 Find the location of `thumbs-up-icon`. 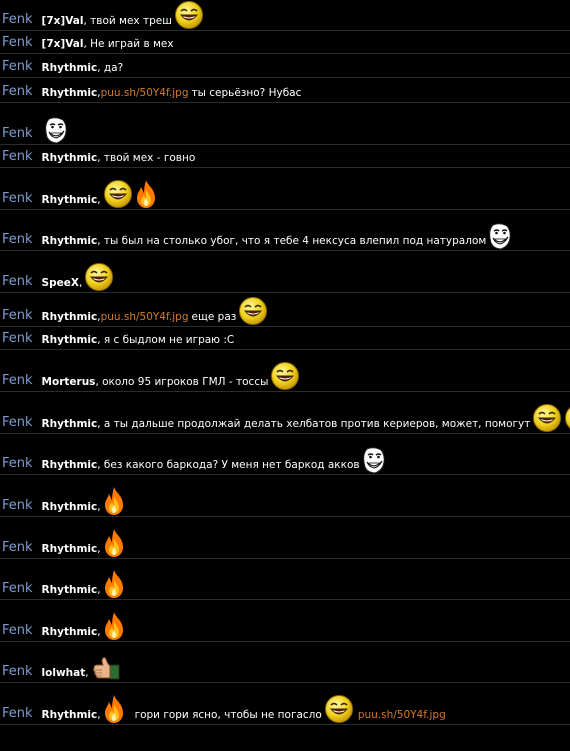

thumbs-up-icon is located at coordinates (106, 669).